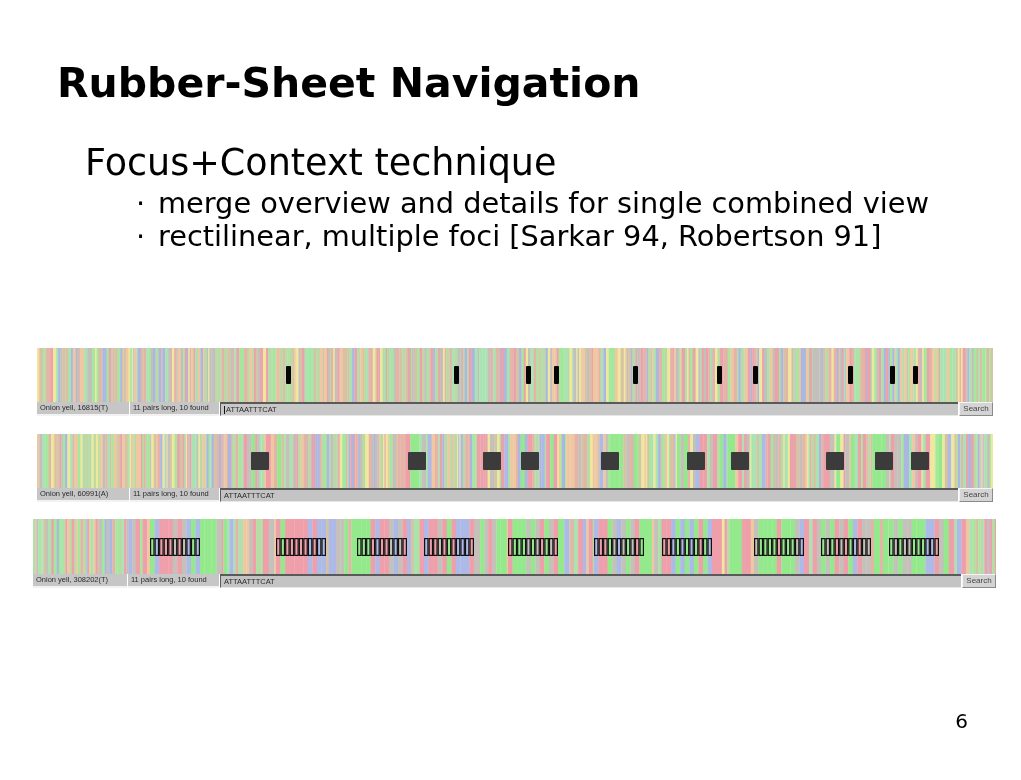 Image resolution: width=1021 pixels, height=780 pixels. What do you see at coordinates (321, 162) in the screenshot?
I see `slide-subtitle: Focus+Context technique` at bounding box center [321, 162].